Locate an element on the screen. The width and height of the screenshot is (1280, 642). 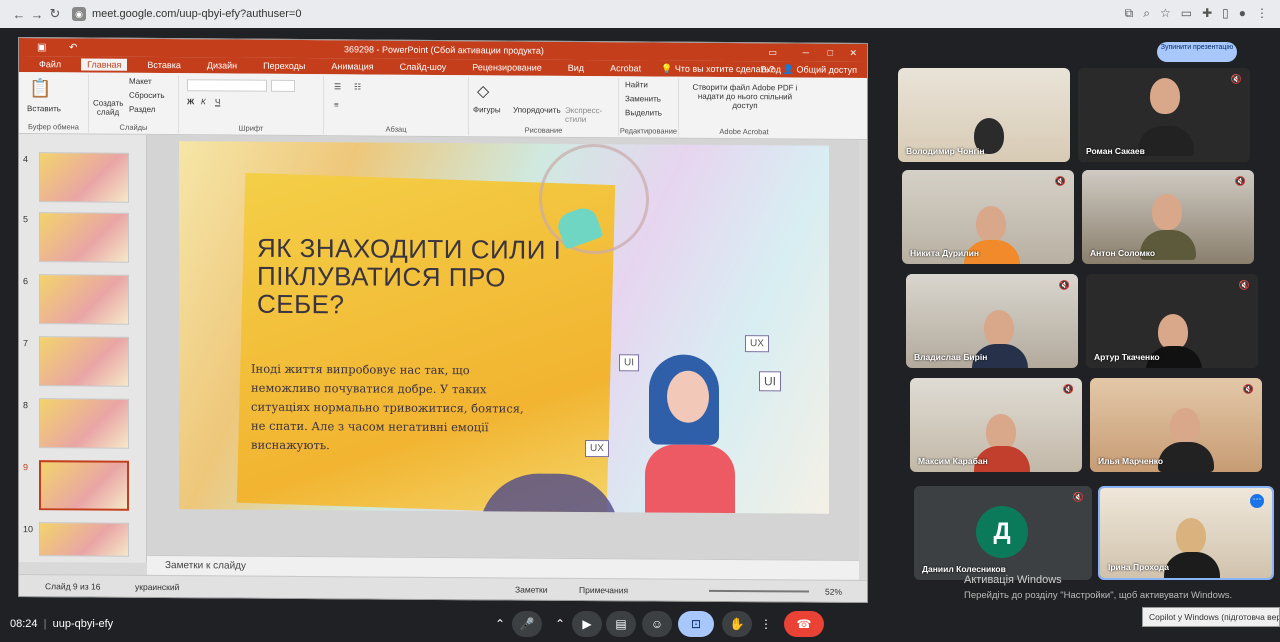
undo-icon: ↶ is located at coordinates (73, 47).